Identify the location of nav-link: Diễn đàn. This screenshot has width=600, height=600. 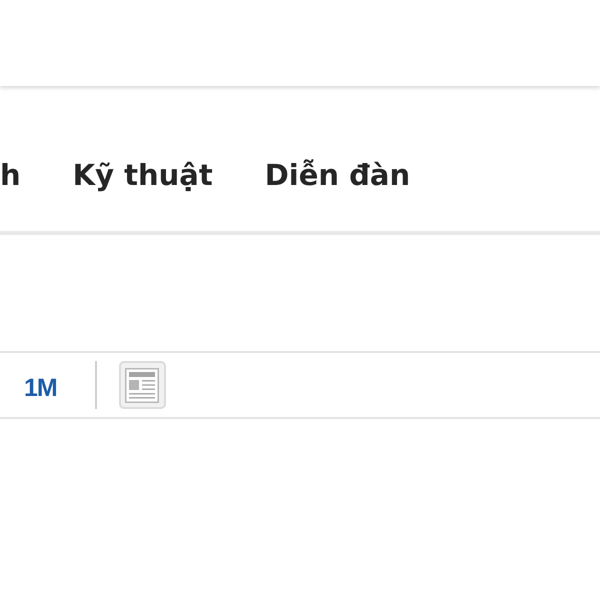
(337, 174).